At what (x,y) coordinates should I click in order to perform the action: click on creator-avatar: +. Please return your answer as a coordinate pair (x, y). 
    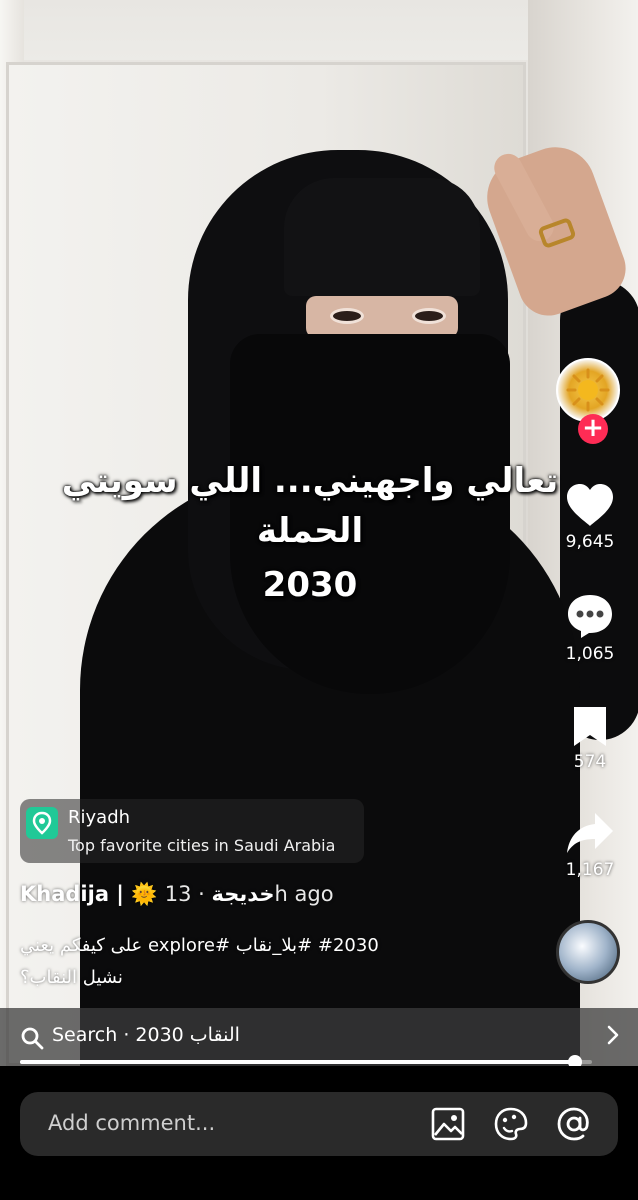
    Looking at the image, I should click on (588, 401).